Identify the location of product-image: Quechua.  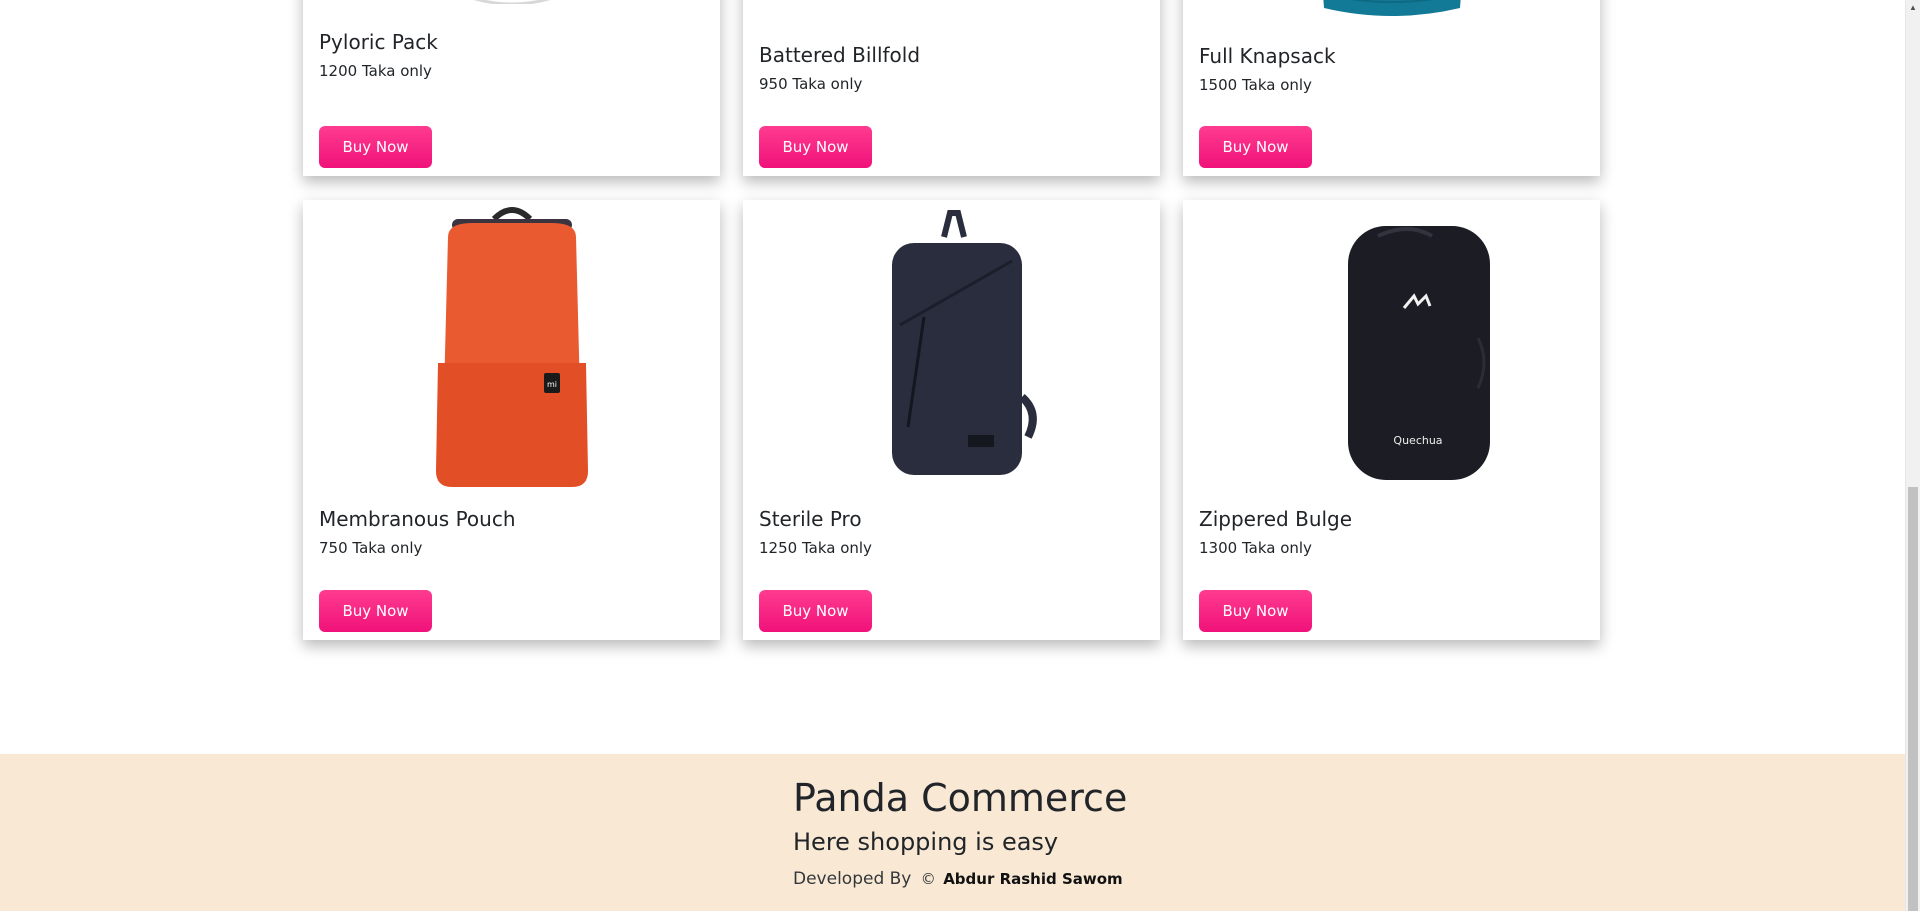
(1391, 345).